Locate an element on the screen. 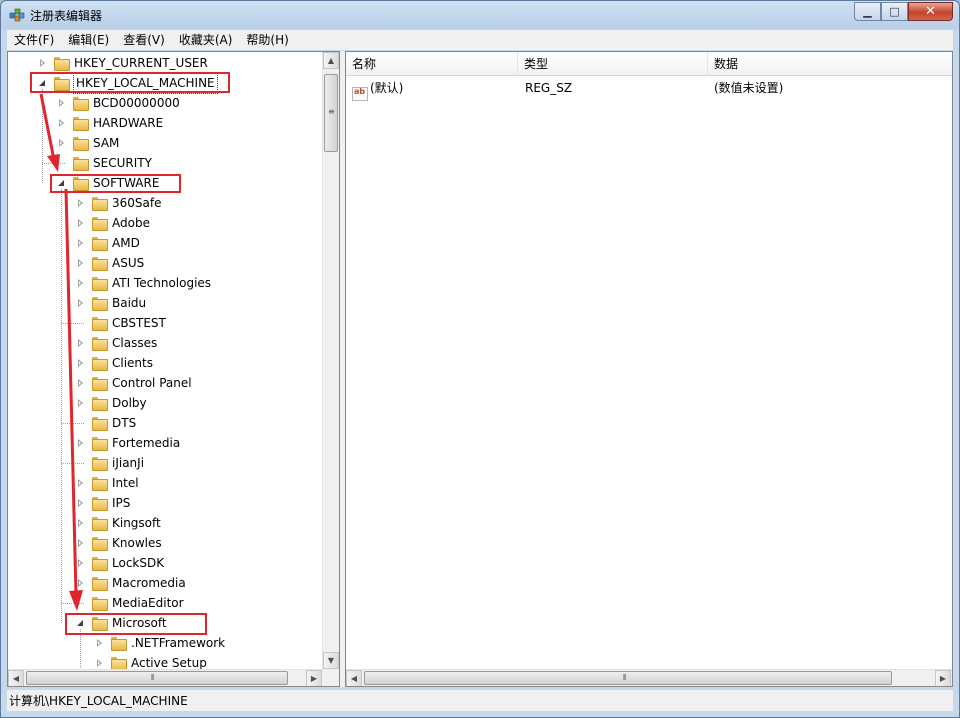 The height and width of the screenshot is (718, 960). caption-buttons: ▁ □ ✕ is located at coordinates (903, 11).